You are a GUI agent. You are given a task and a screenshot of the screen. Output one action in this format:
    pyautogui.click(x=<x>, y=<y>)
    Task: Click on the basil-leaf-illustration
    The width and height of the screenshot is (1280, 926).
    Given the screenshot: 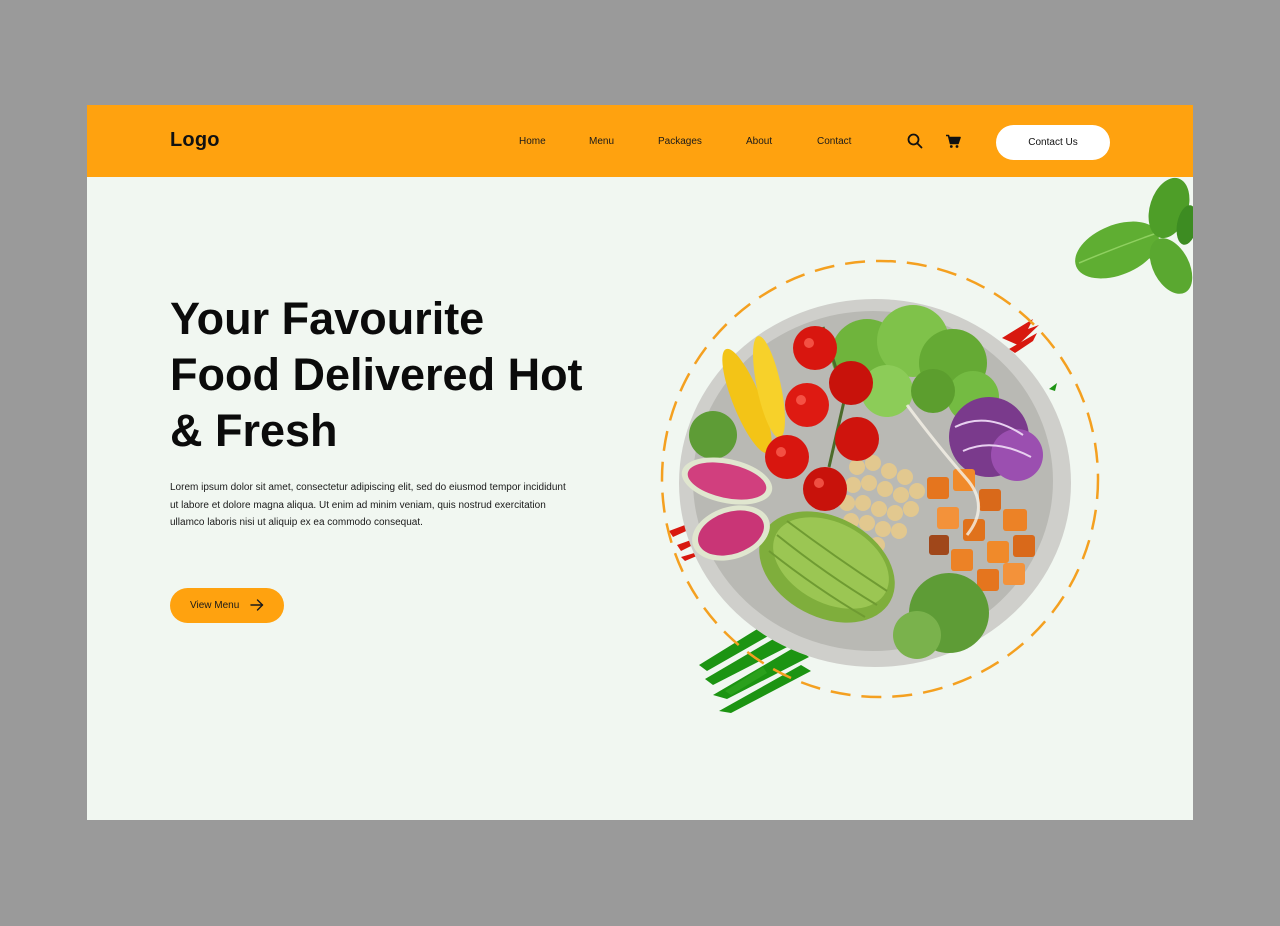 What is the action you would take?
    pyautogui.click(x=1134, y=235)
    